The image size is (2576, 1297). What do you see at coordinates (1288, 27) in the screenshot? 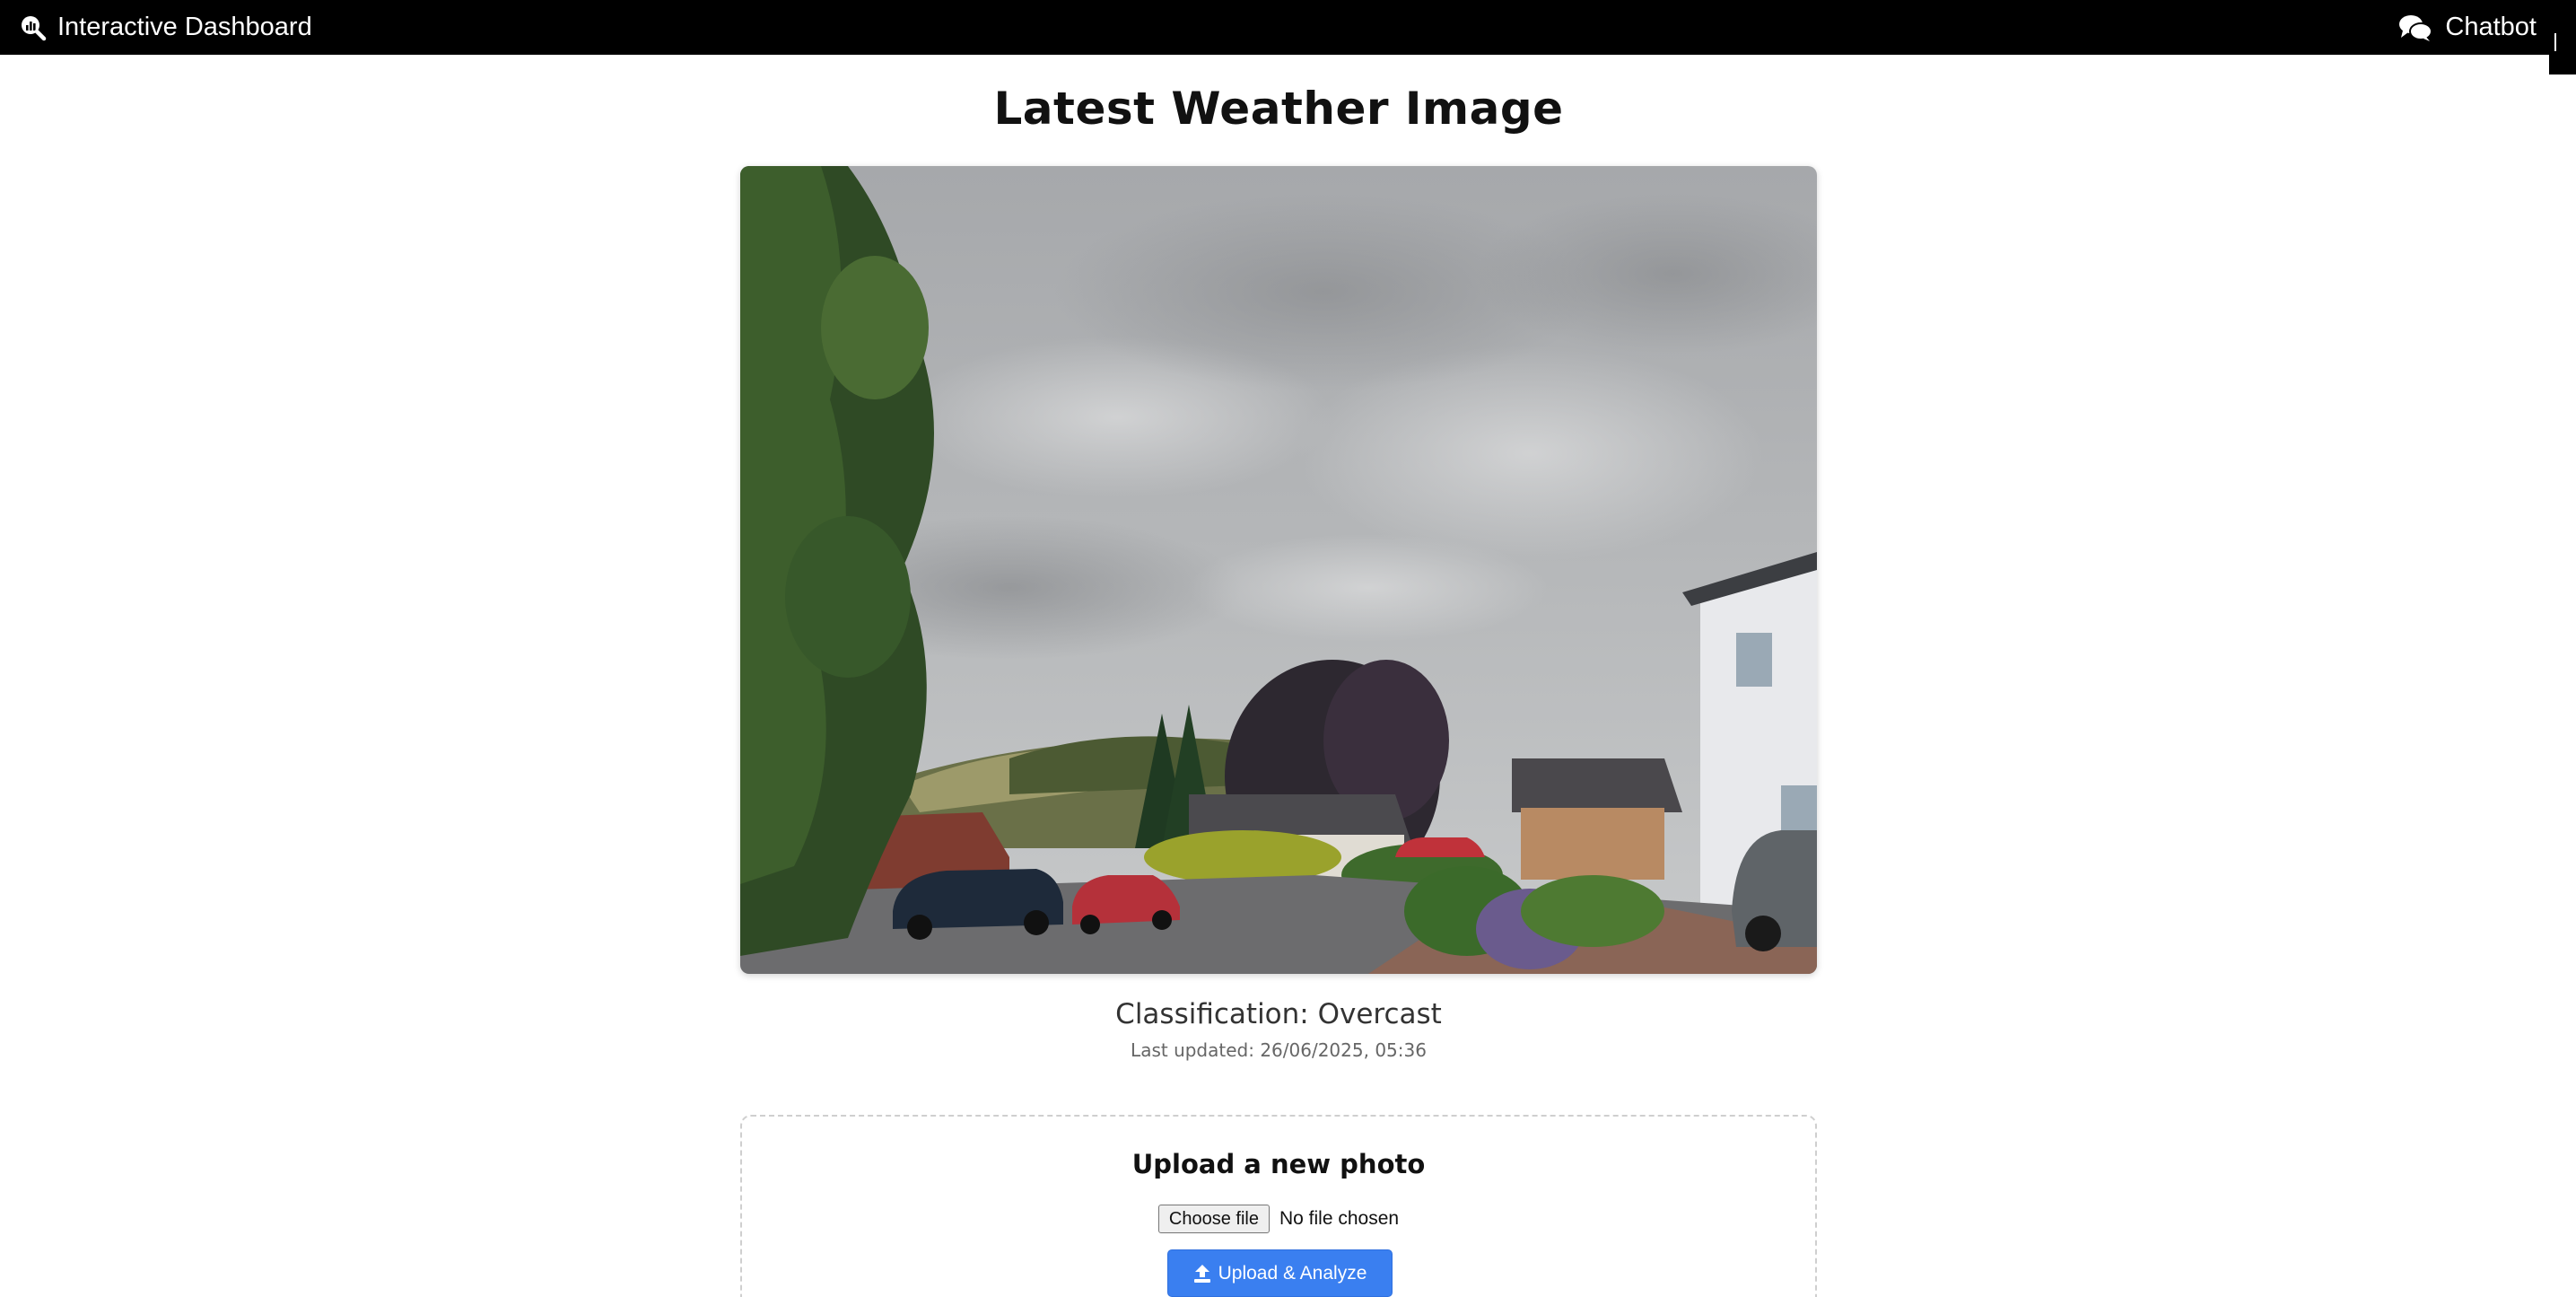
I see `top-navbar: Interactive Dashboard Chatbot` at bounding box center [1288, 27].